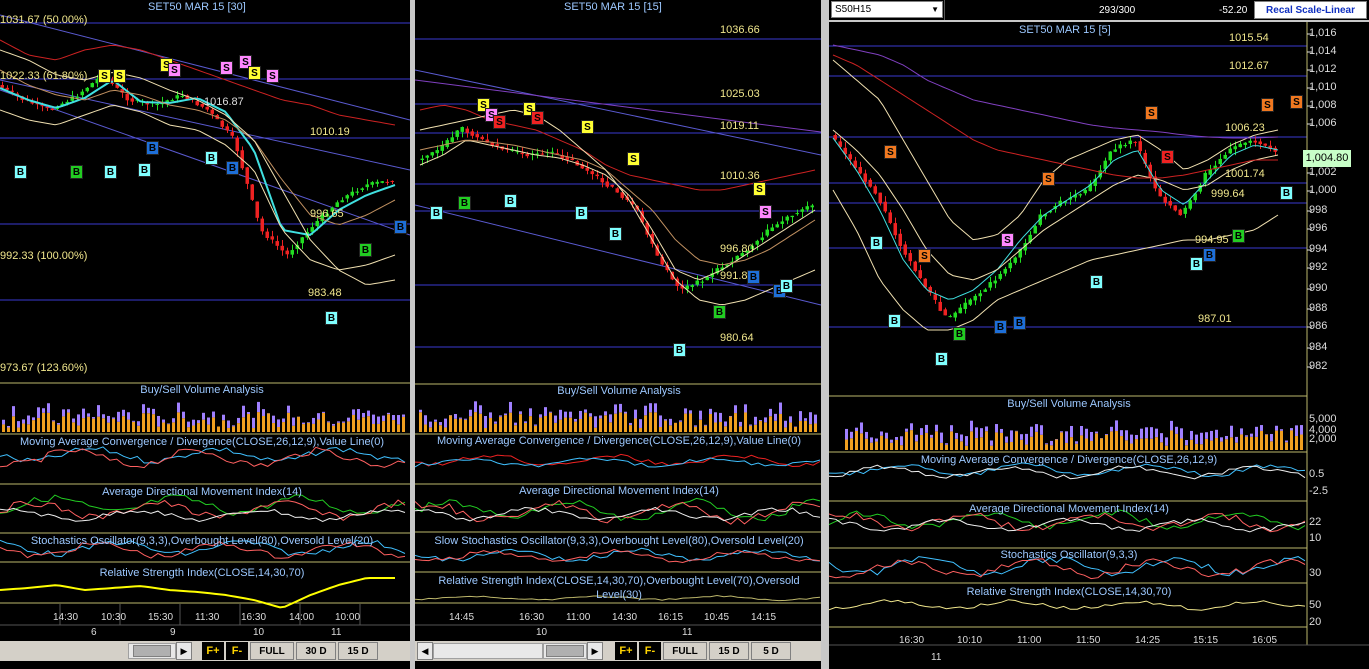 This screenshot has height=669, width=1369. What do you see at coordinates (197, 7) in the screenshot?
I see `panel-title: SET50 MAR 15 [30]` at bounding box center [197, 7].